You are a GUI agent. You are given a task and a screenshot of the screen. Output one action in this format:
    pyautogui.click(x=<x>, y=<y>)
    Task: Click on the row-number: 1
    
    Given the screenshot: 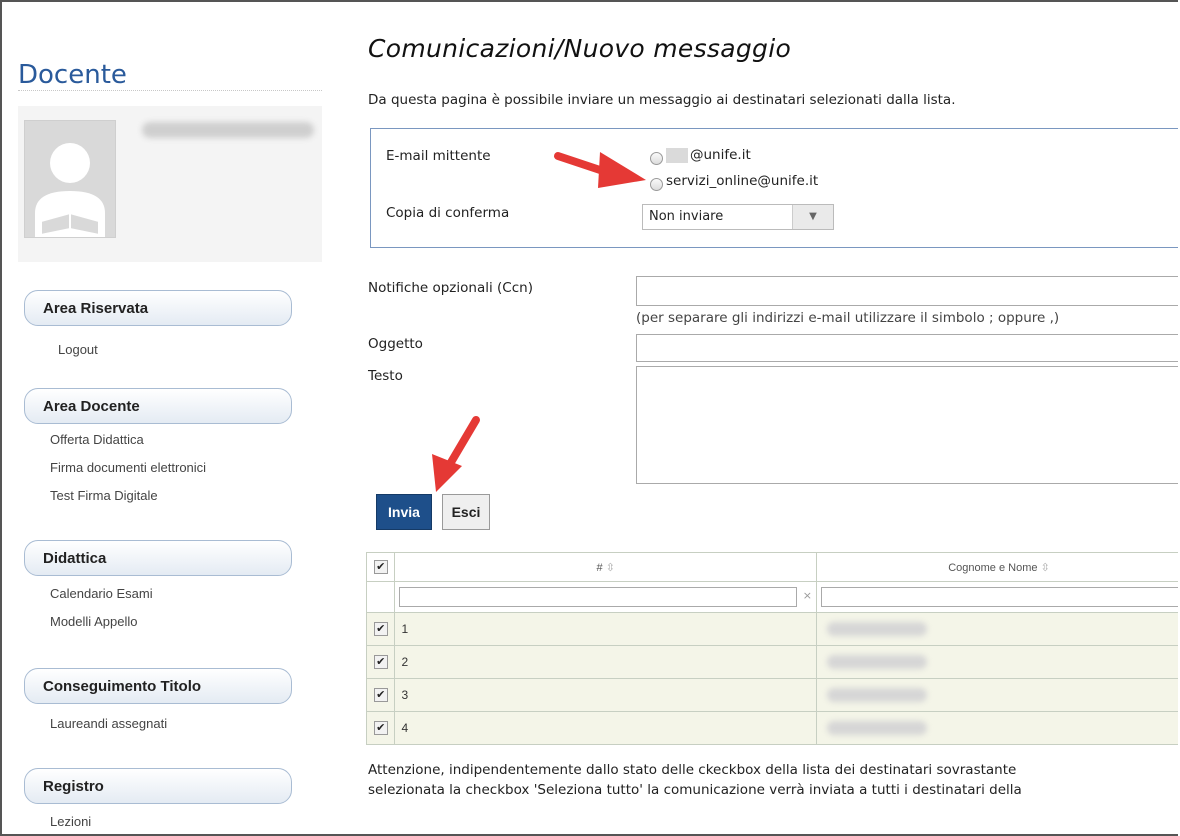 What is the action you would take?
    pyautogui.click(x=605, y=629)
    